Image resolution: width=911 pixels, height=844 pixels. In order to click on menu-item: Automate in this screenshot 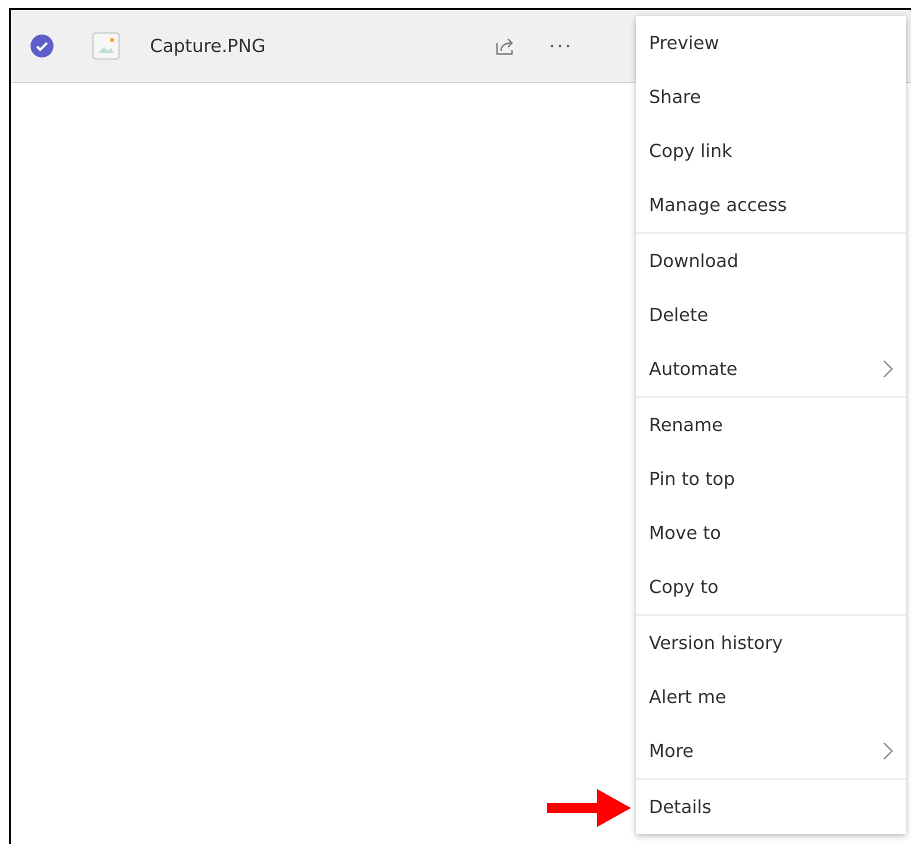, I will do `click(771, 369)`.